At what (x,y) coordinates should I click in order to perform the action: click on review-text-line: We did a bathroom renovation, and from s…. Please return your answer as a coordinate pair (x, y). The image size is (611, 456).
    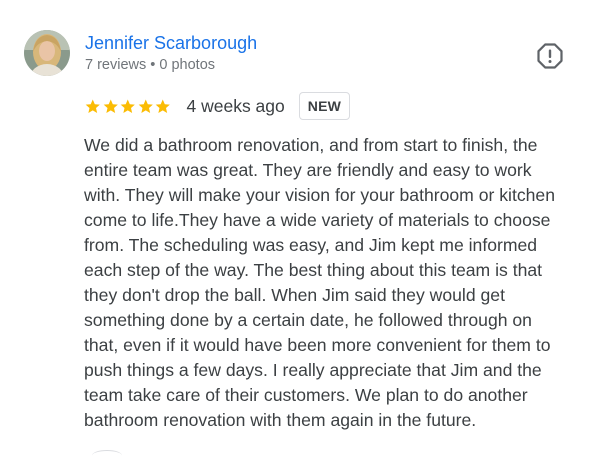
    Looking at the image, I should click on (311, 145).